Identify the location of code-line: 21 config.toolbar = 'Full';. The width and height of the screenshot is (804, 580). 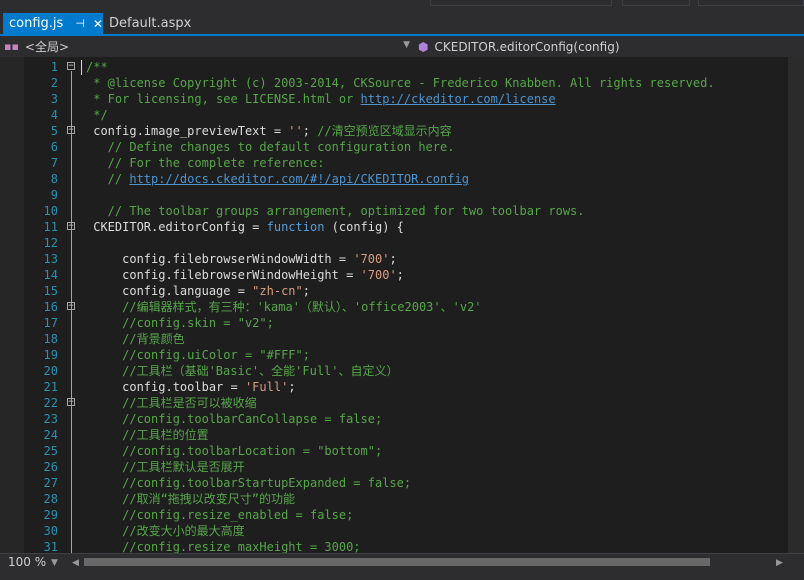
(402, 387).